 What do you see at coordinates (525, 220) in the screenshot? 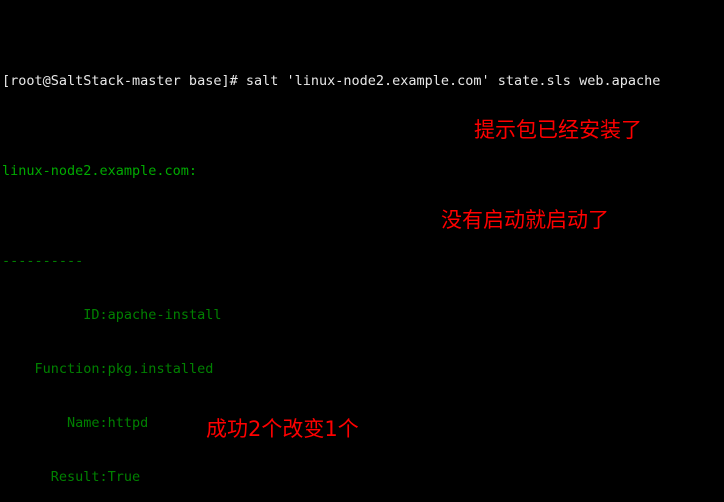
I see `annotation-service-started: 没有启动就启动了` at bounding box center [525, 220].